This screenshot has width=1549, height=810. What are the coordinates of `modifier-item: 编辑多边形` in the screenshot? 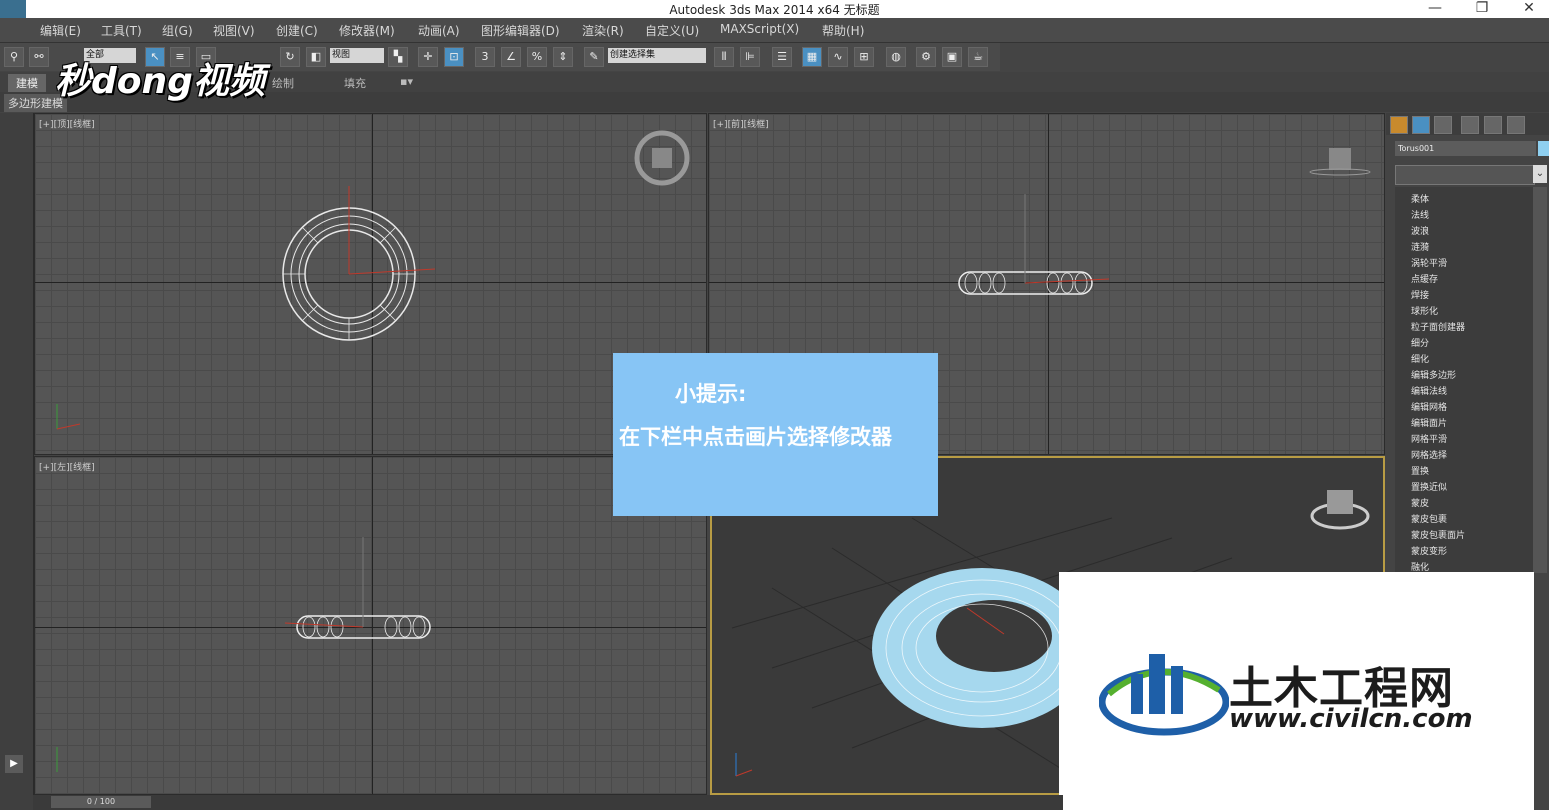 It's located at (1433, 374).